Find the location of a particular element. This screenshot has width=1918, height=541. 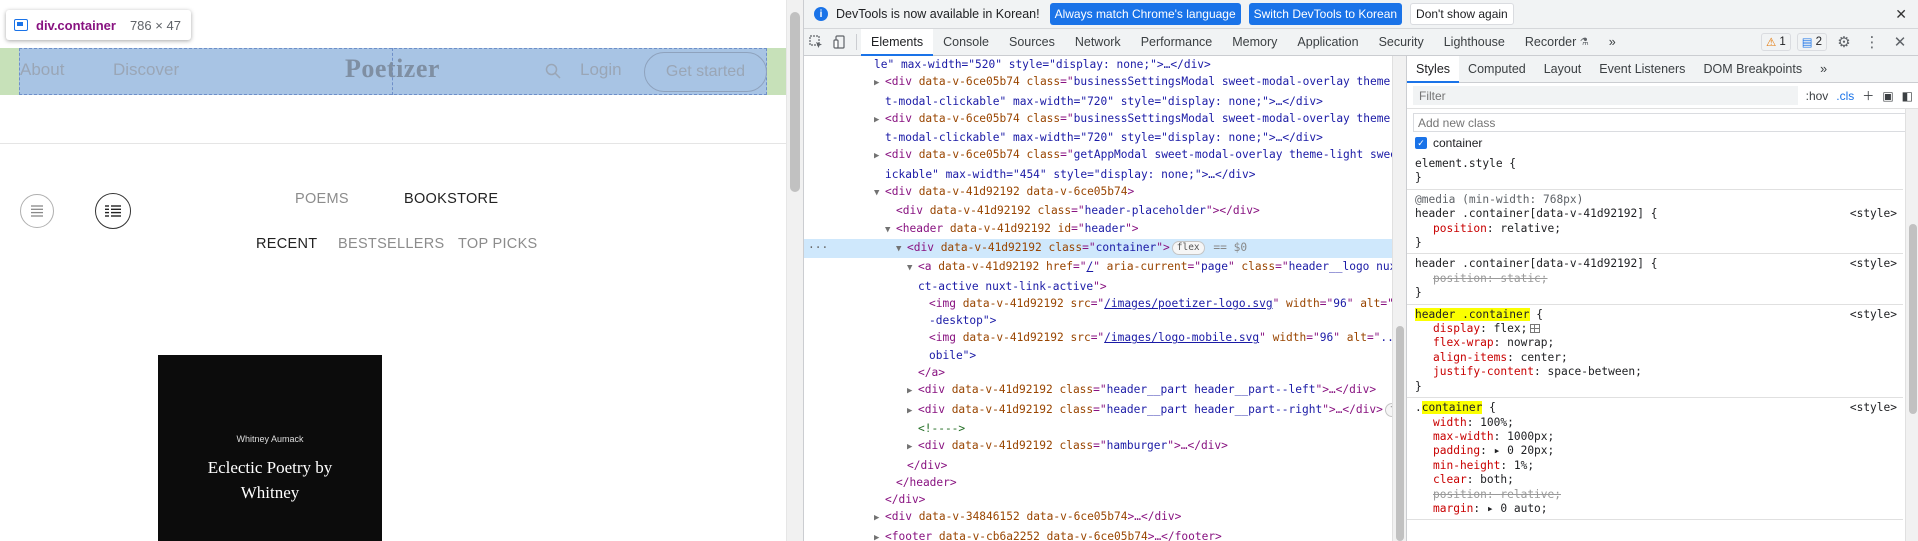

kebab-menu-icon: ⋮ is located at coordinates (1872, 42).